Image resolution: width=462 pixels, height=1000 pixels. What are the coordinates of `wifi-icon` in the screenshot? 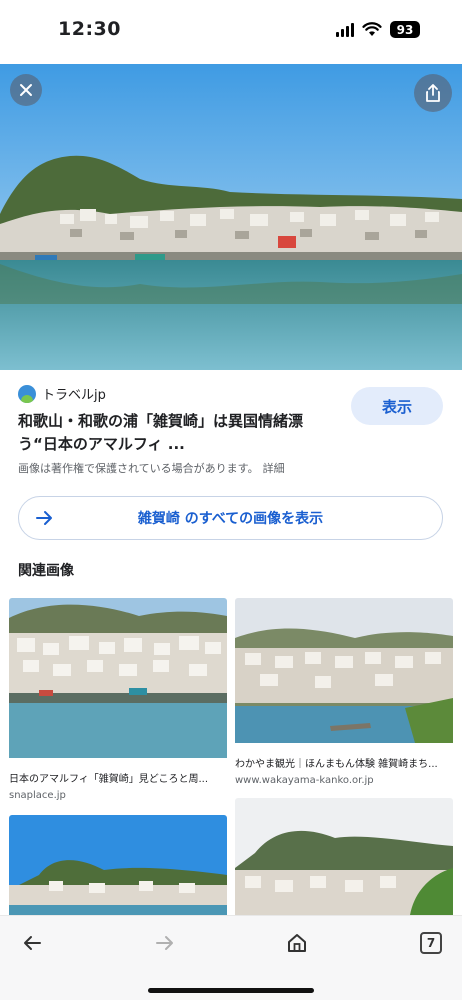 It's located at (372, 29).